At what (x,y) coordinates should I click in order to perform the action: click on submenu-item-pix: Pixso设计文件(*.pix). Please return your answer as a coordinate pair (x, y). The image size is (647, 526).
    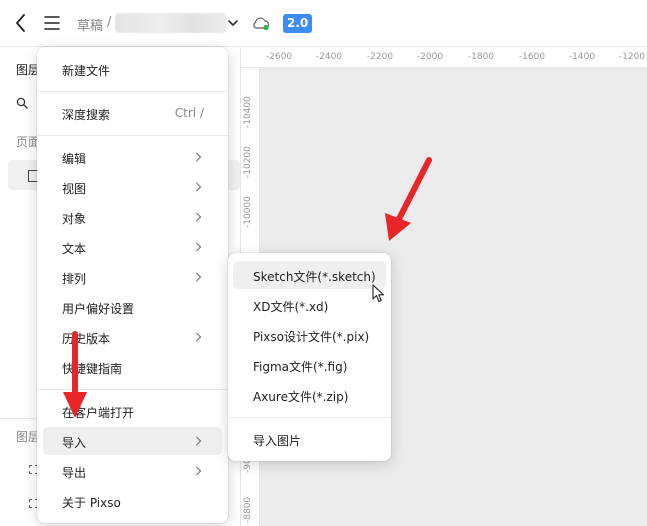
    Looking at the image, I should click on (309, 335).